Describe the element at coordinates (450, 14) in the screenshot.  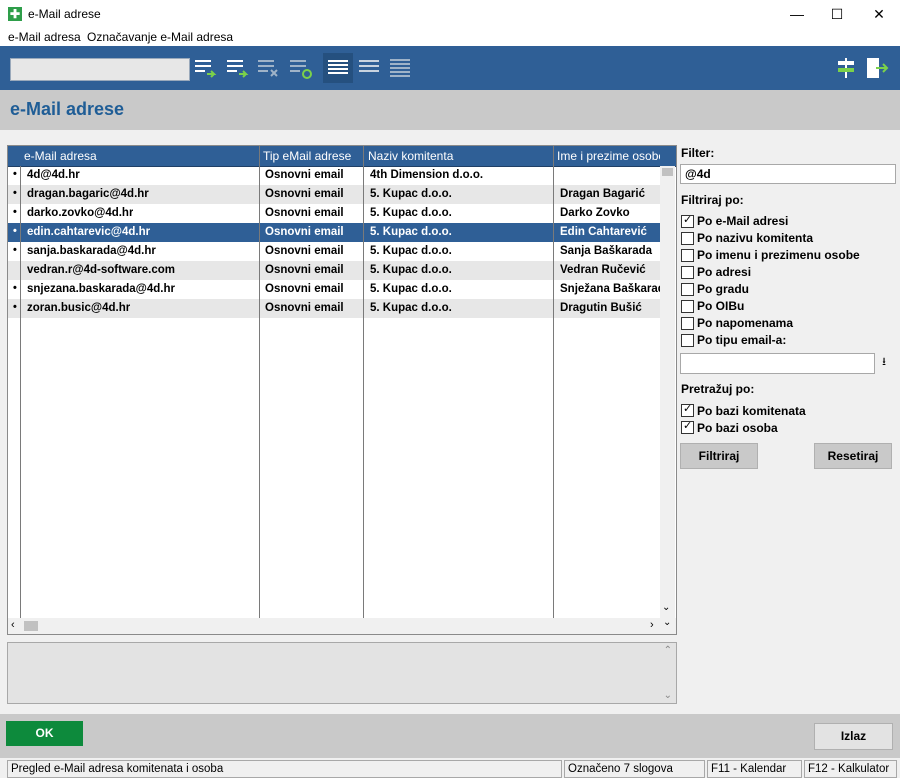
I see `title-bar` at that location.